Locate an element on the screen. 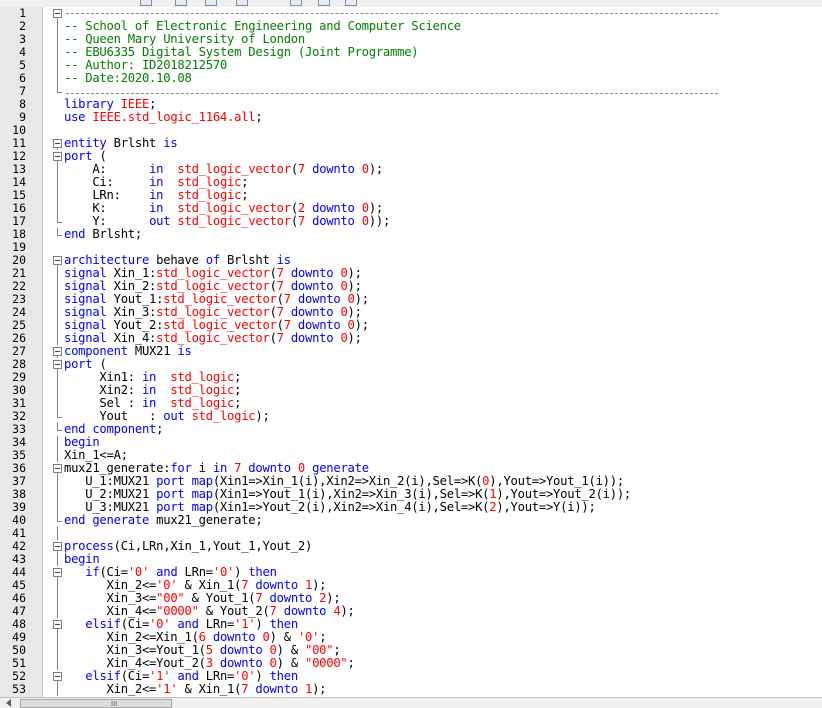 The height and width of the screenshot is (708, 822). token-str: "00" is located at coordinates (319, 650).